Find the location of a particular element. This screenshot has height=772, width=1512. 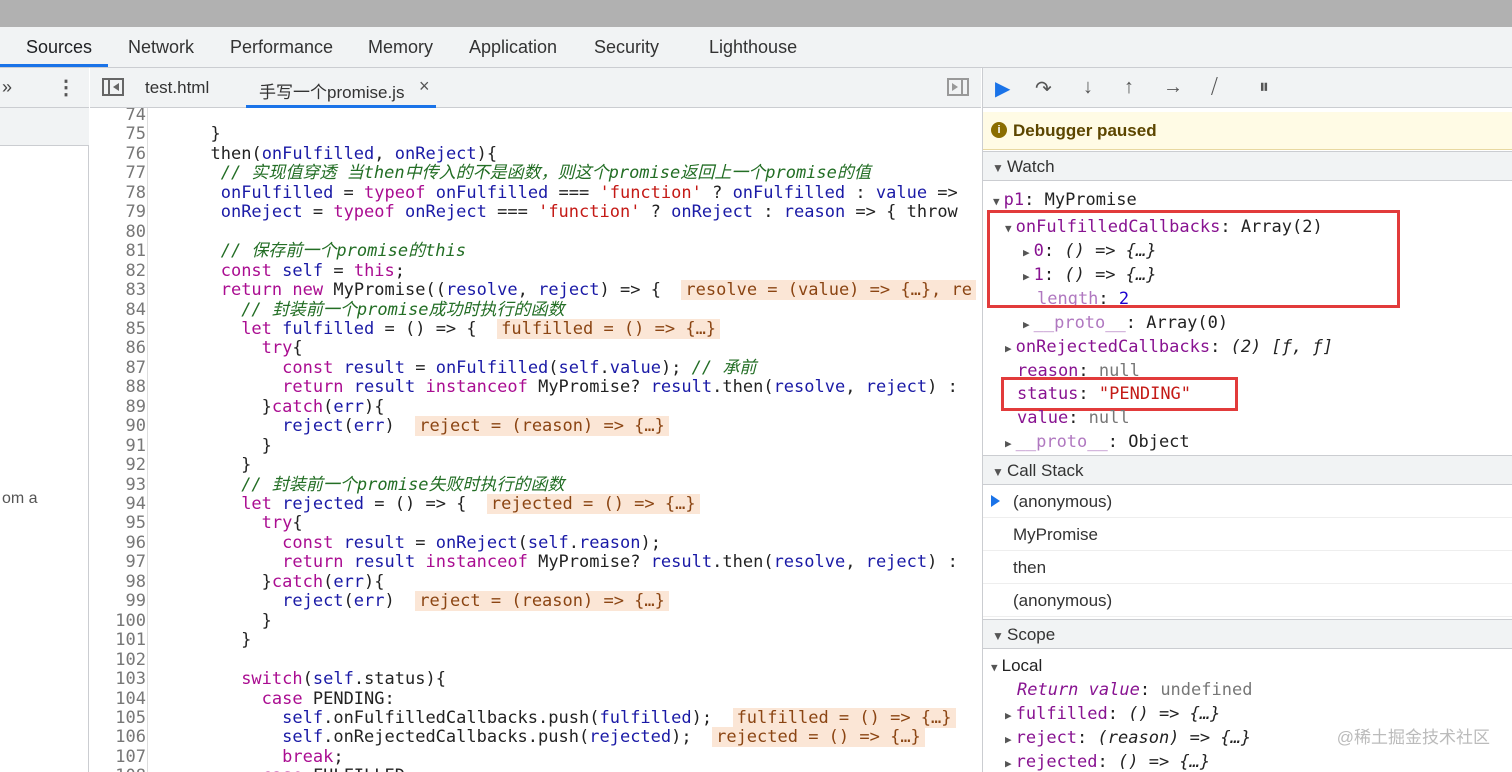

line-number: 79 is located at coordinates (118, 213).